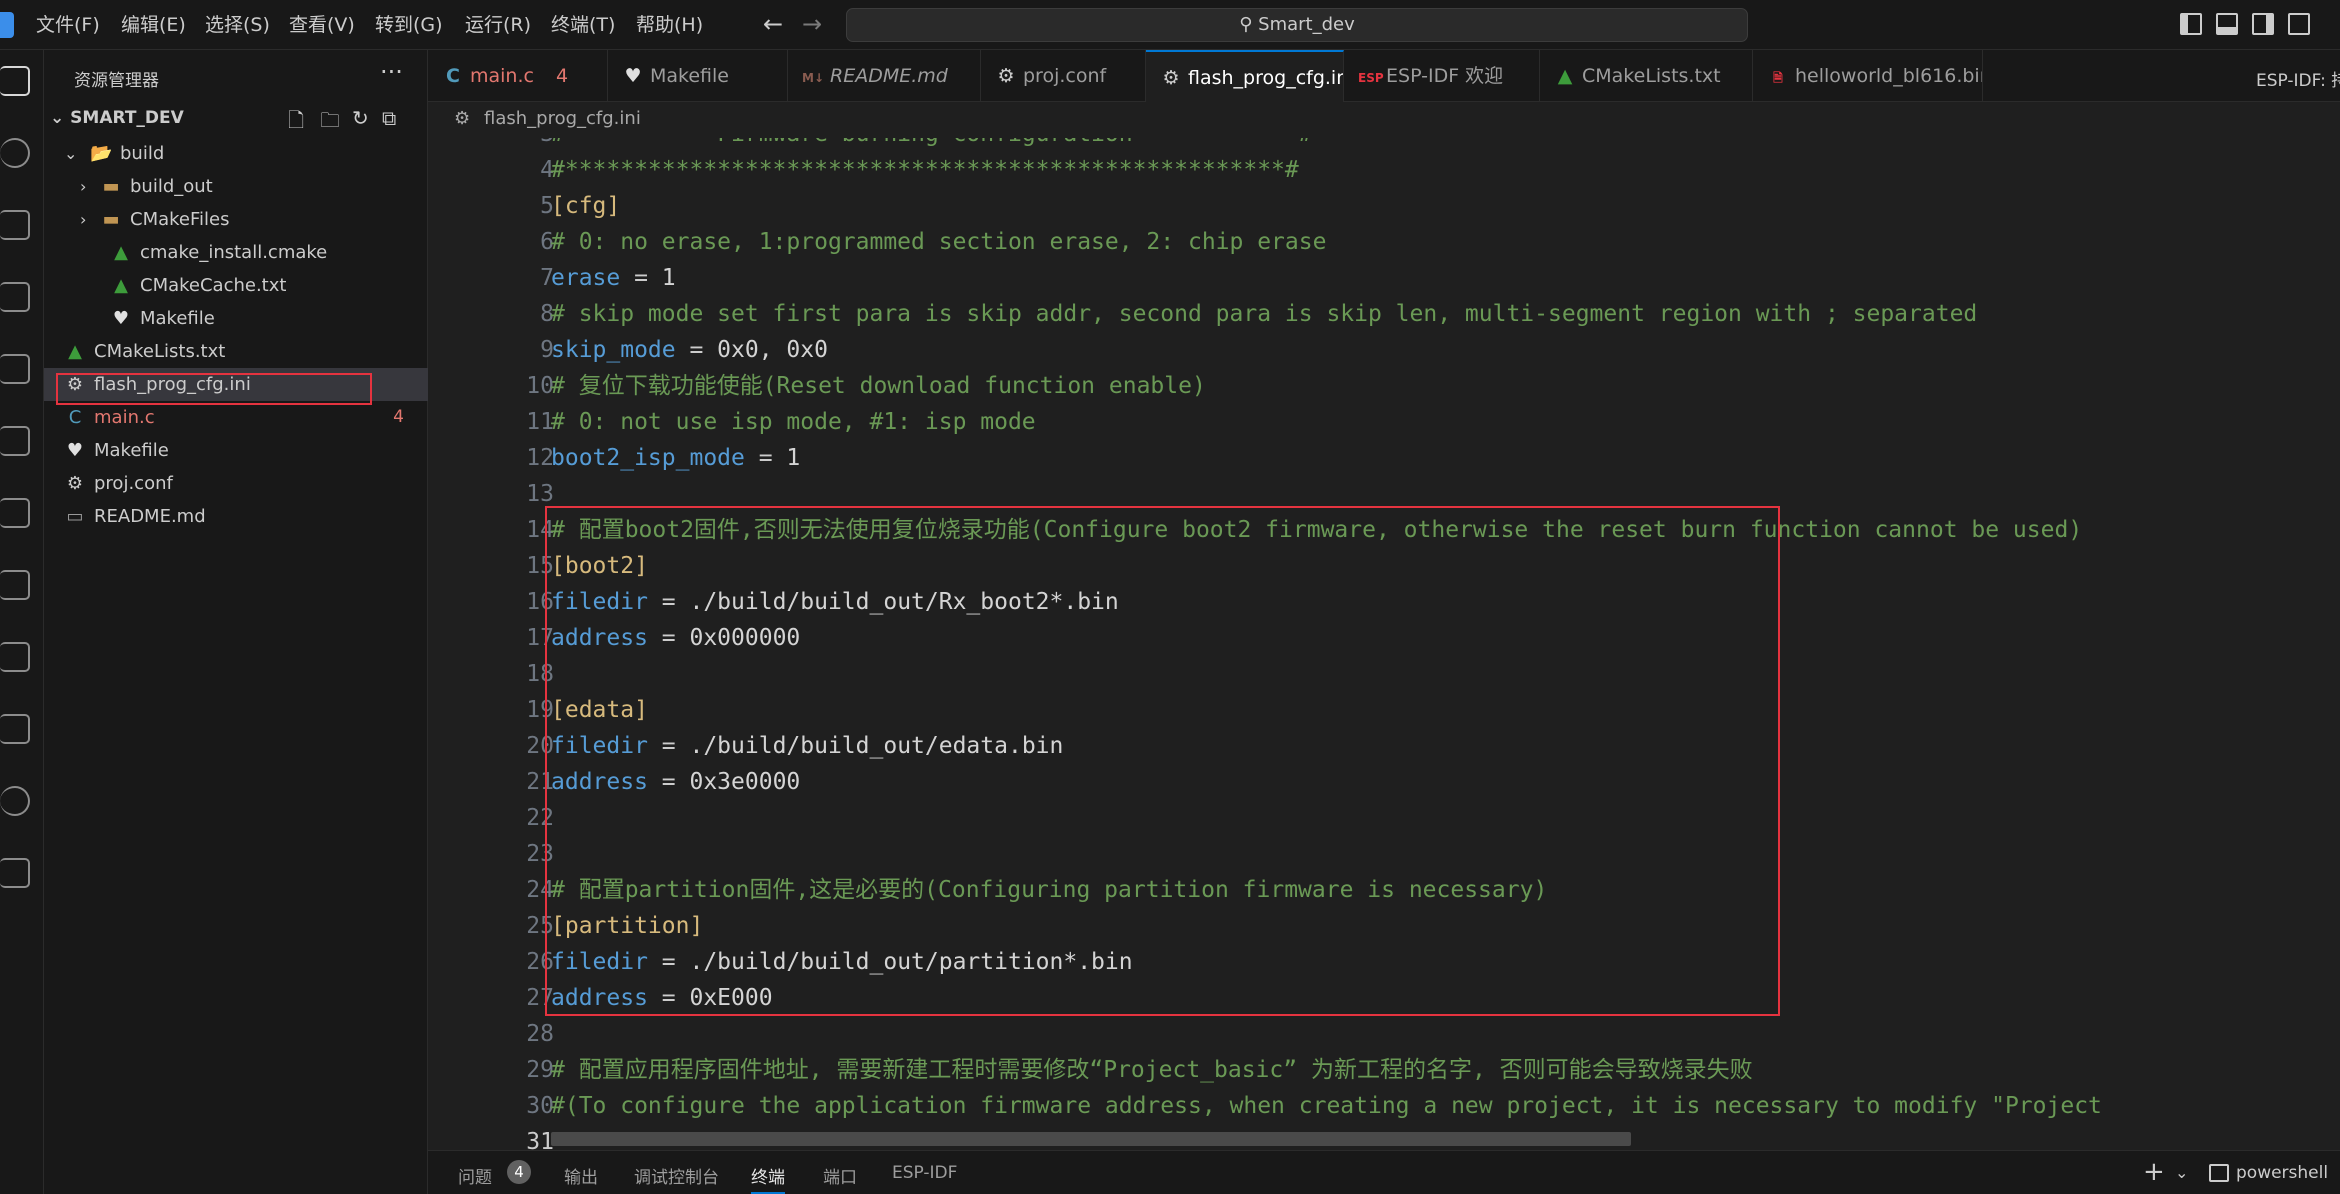  Describe the element at coordinates (773, 24) in the screenshot. I see `back-arrow-icon: ←` at that location.